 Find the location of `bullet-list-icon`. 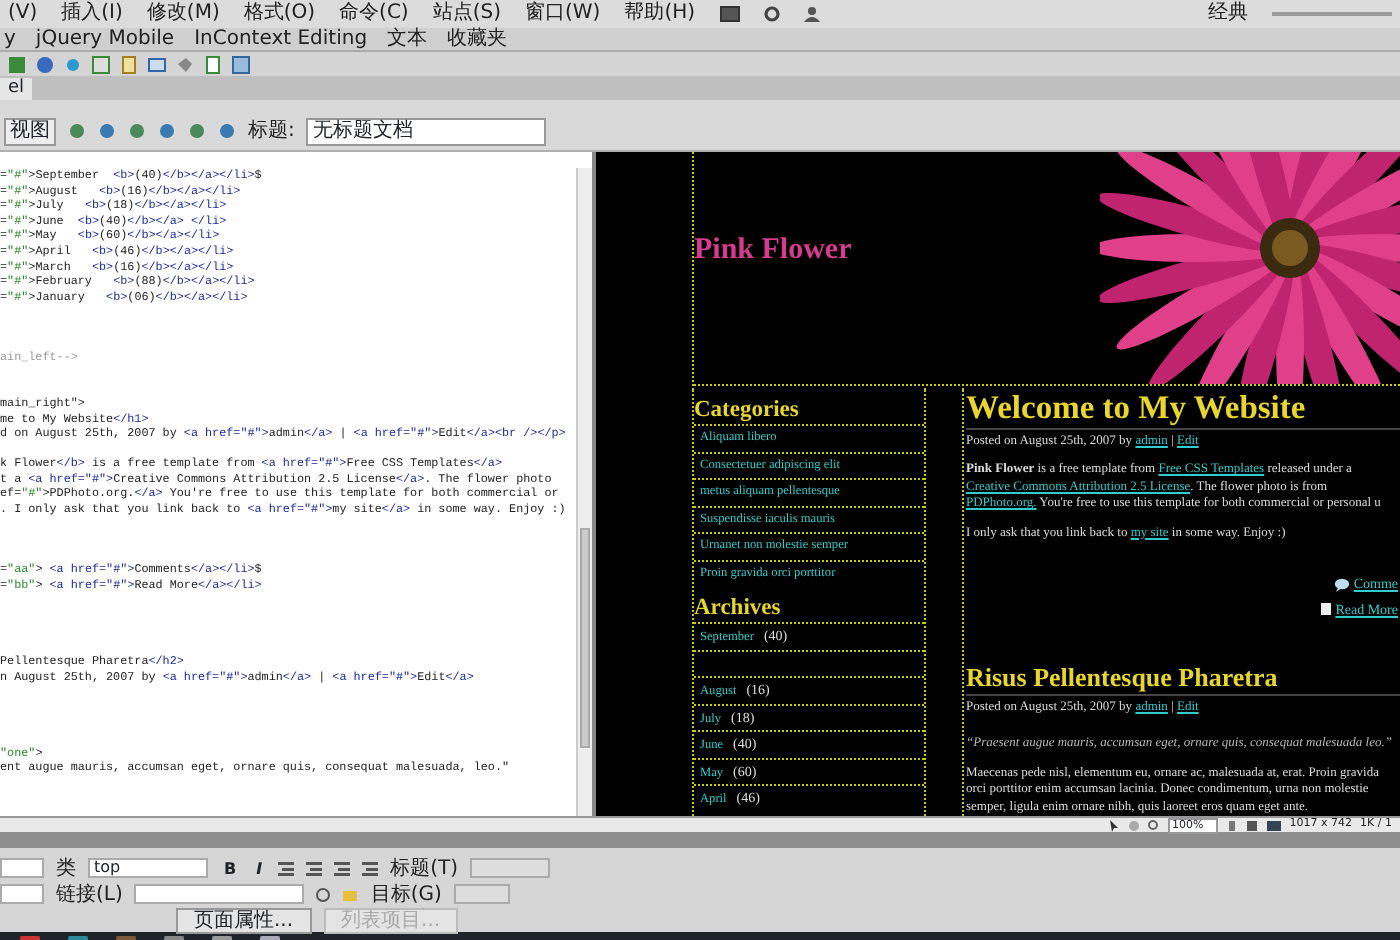

bullet-list-icon is located at coordinates (286, 868).